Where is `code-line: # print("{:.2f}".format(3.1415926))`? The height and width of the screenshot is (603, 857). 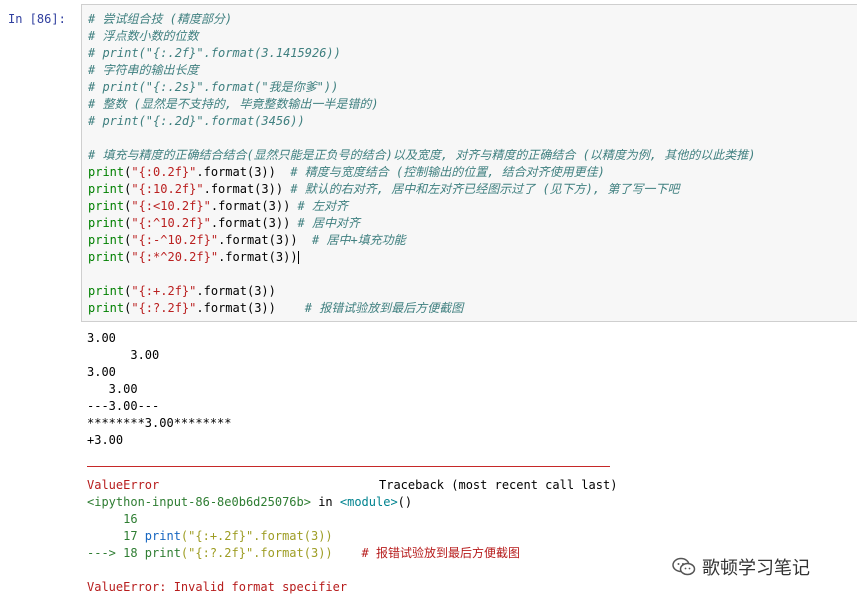
code-line: # print("{:.2f}".format(3.1415926)) is located at coordinates (214, 53).